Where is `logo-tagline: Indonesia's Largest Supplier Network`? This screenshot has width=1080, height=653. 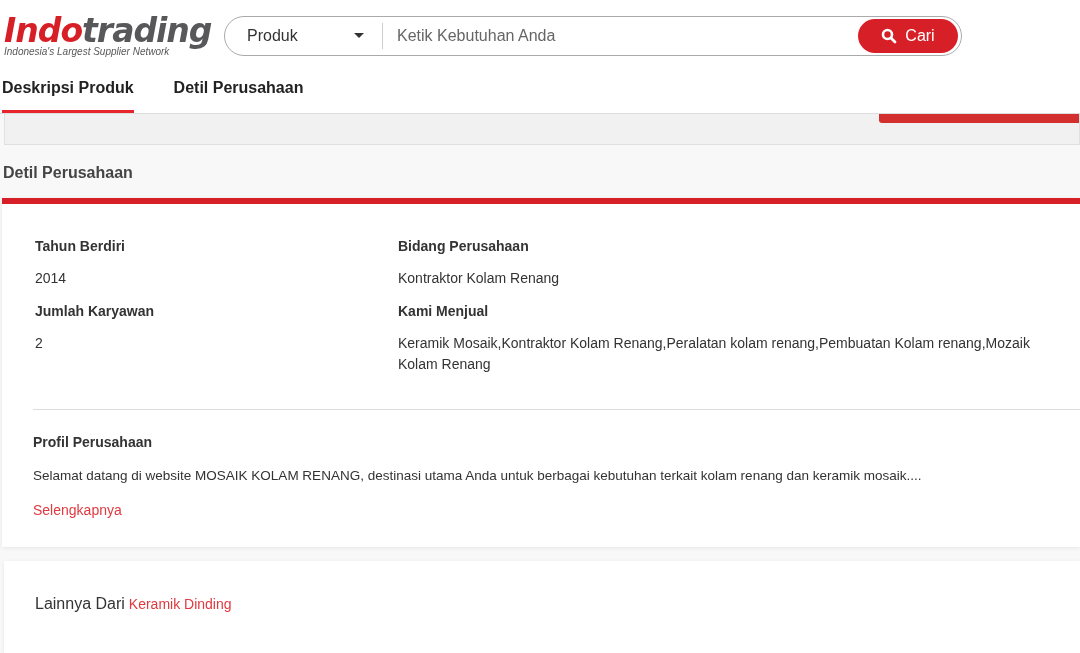 logo-tagline: Indonesia's Largest Supplier Network is located at coordinates (87, 52).